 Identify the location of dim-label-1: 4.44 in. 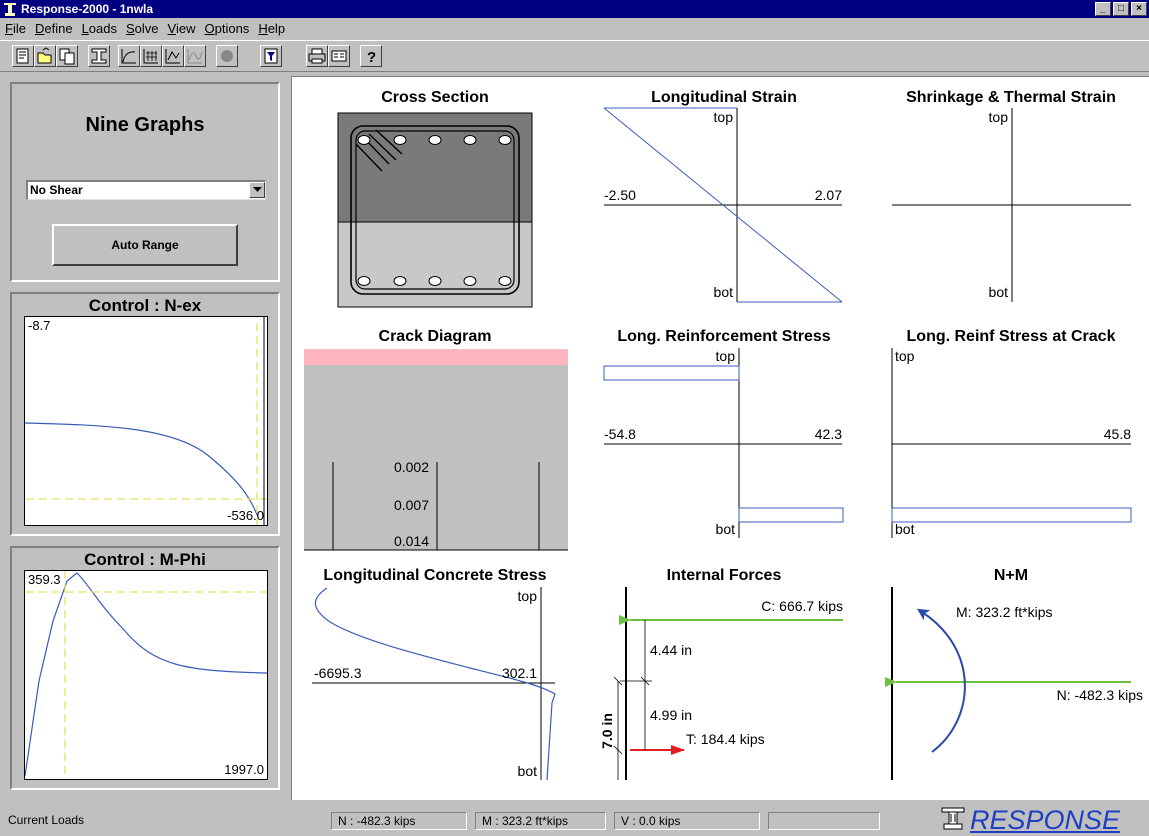
(671, 650).